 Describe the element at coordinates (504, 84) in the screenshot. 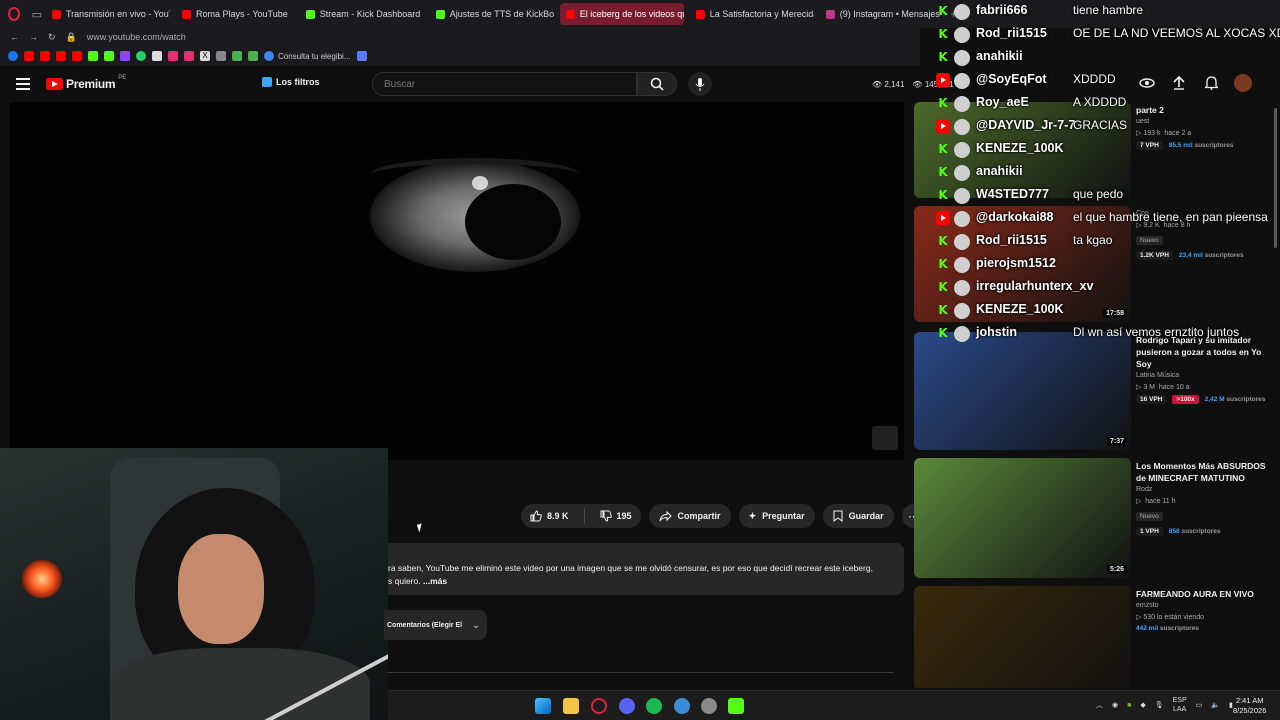

I see `search-input: Buscar` at that location.